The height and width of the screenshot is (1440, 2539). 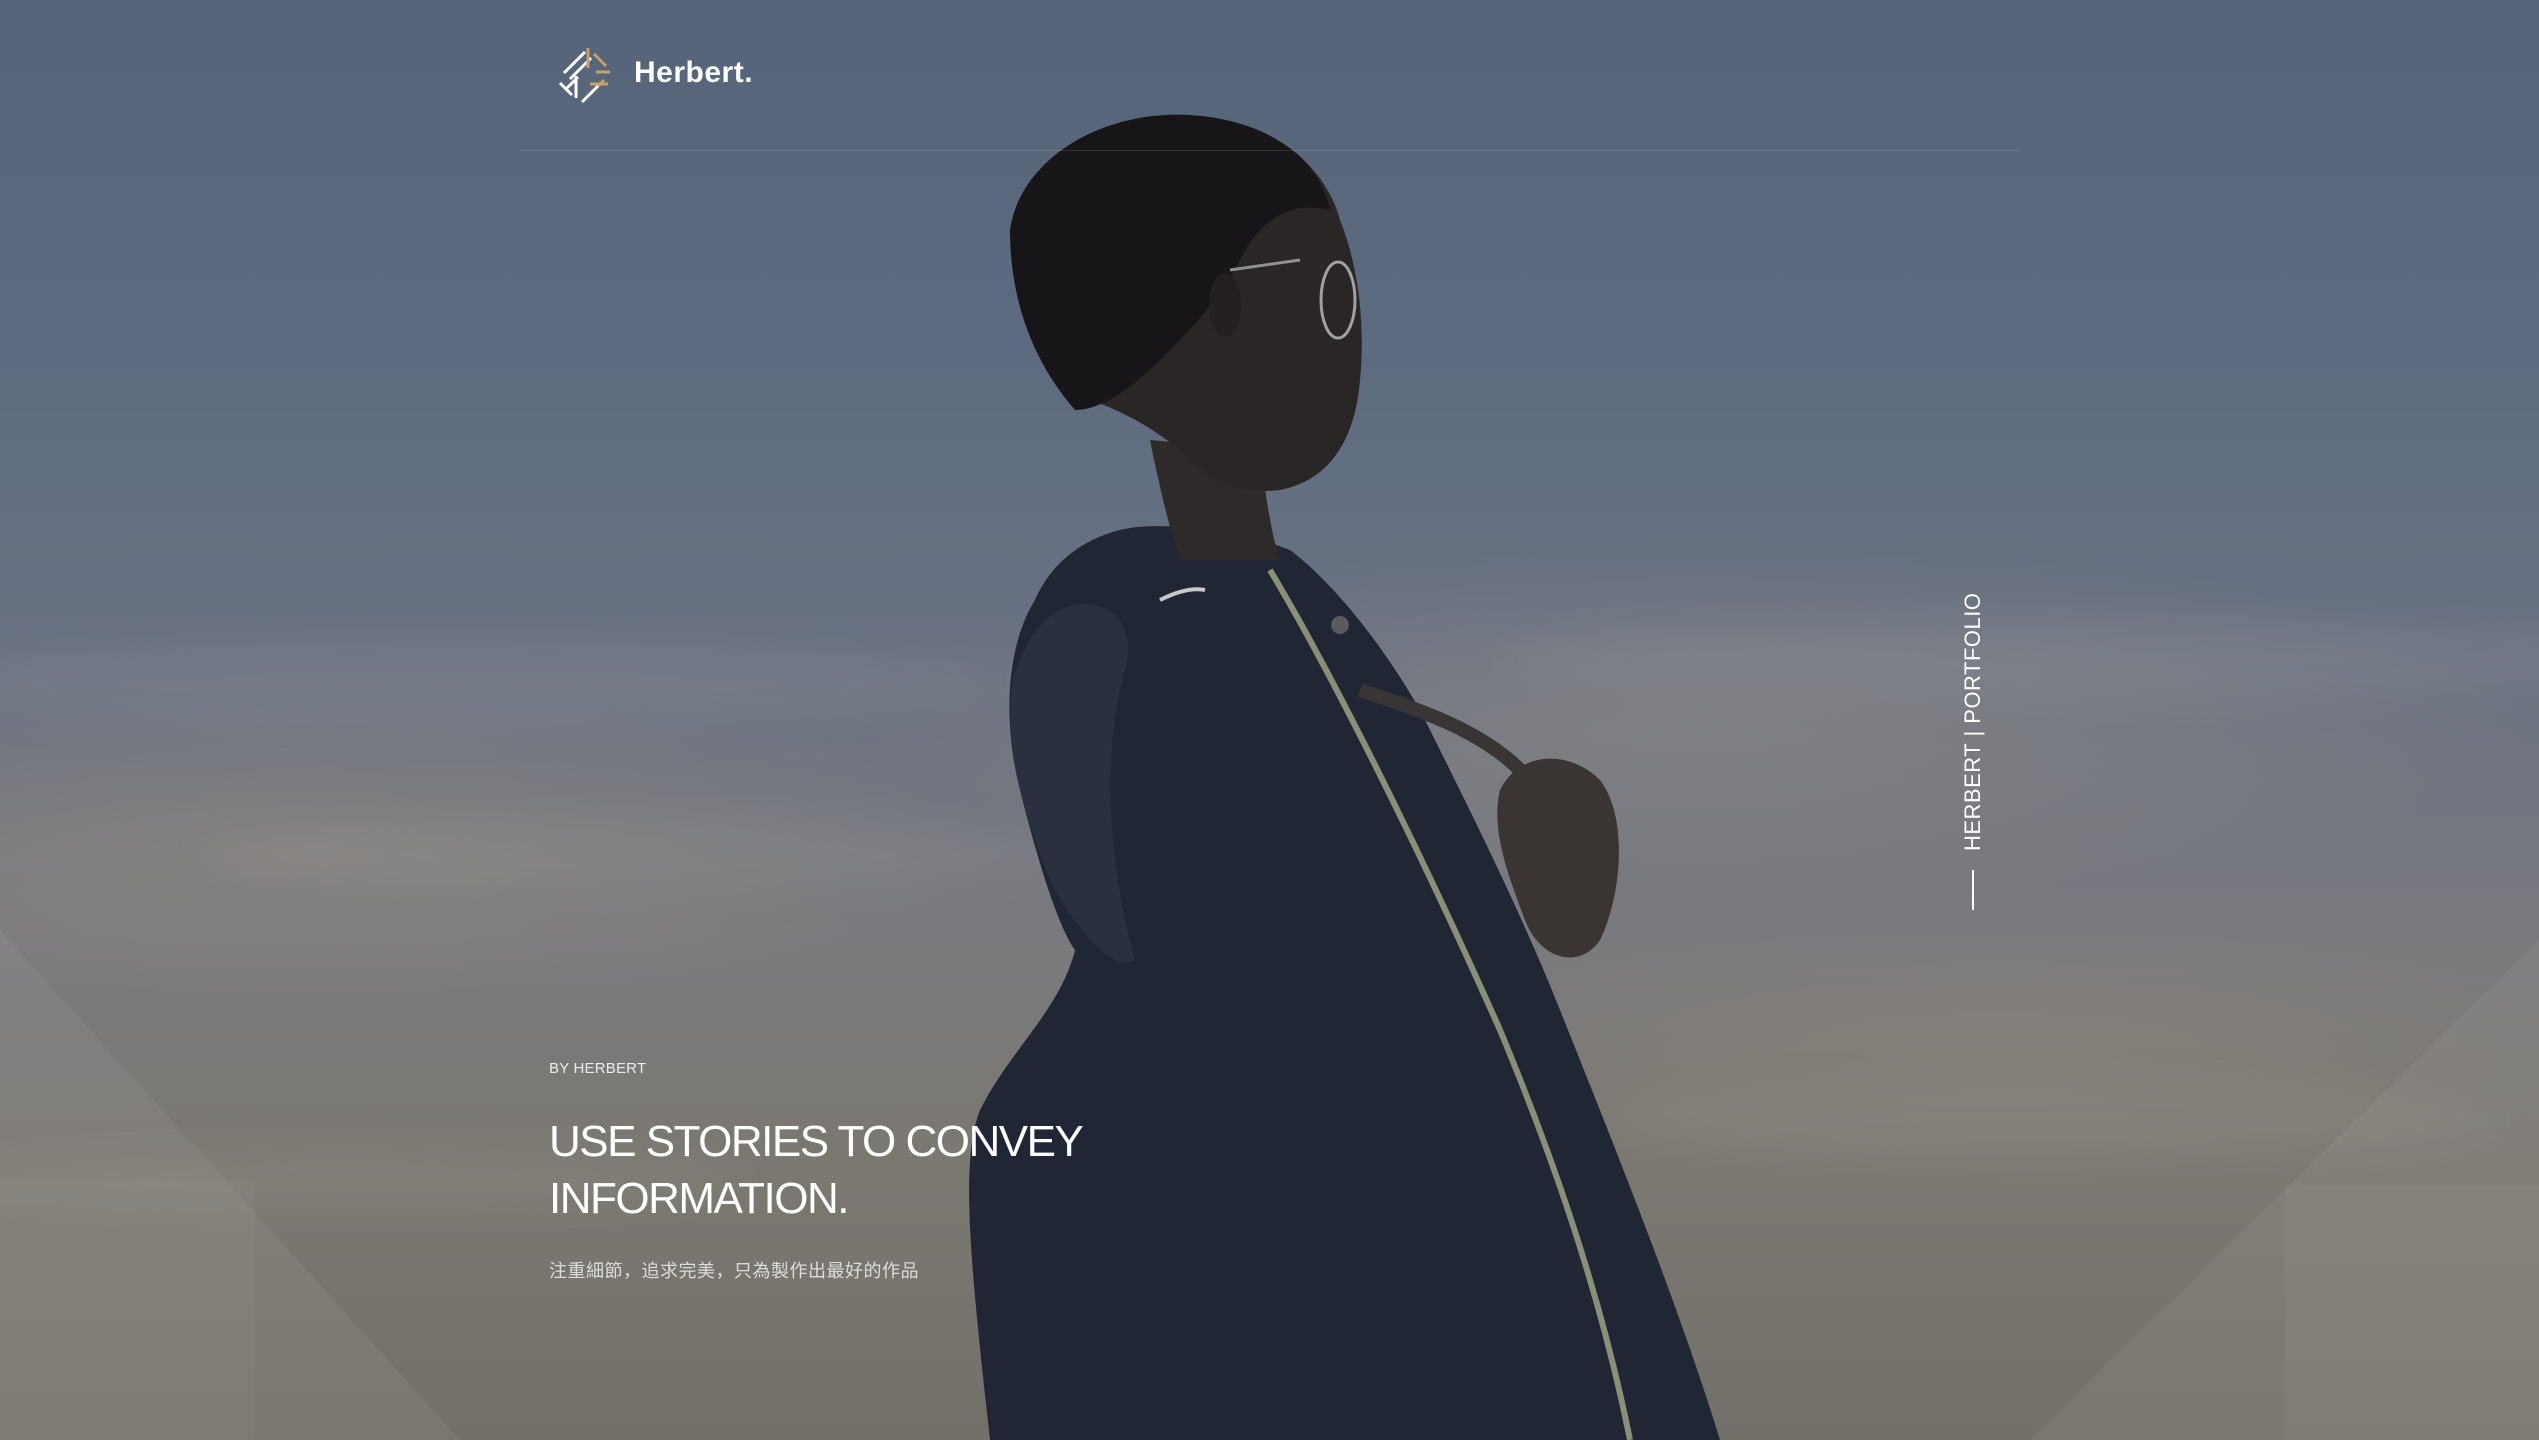 I want to click on logo-link: Herbert., so click(x=651, y=73).